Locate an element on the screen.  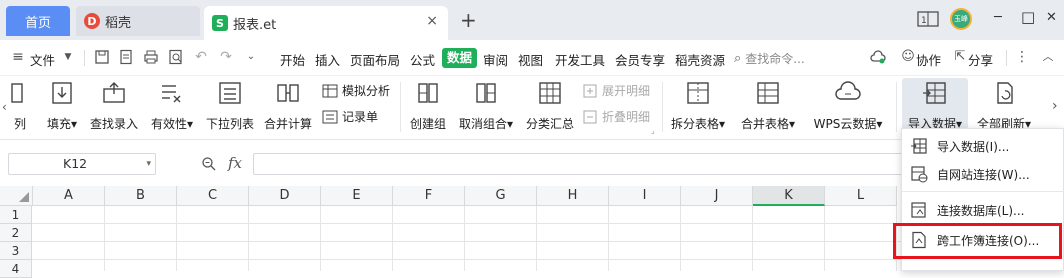
simulate-analysis-button: 模拟分析 is located at coordinates (356, 90).